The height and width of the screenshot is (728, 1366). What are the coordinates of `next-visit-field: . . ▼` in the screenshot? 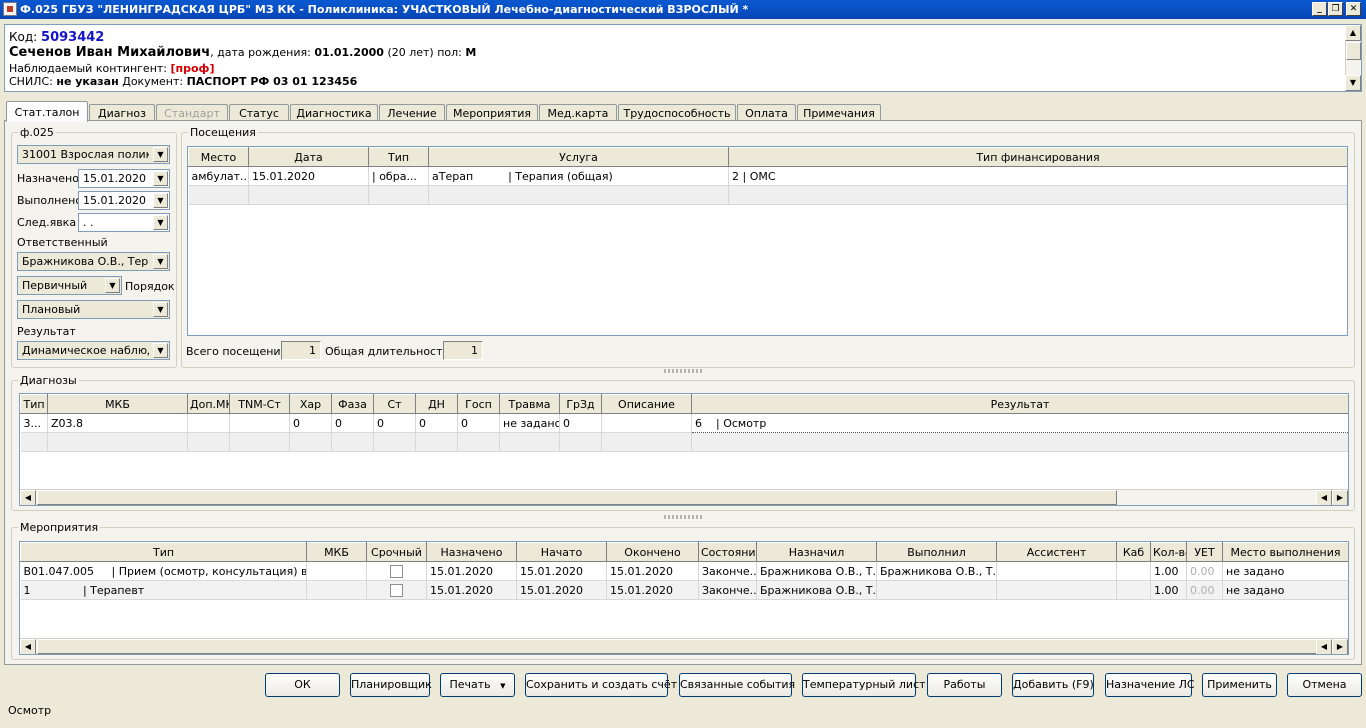 It's located at (124, 222).